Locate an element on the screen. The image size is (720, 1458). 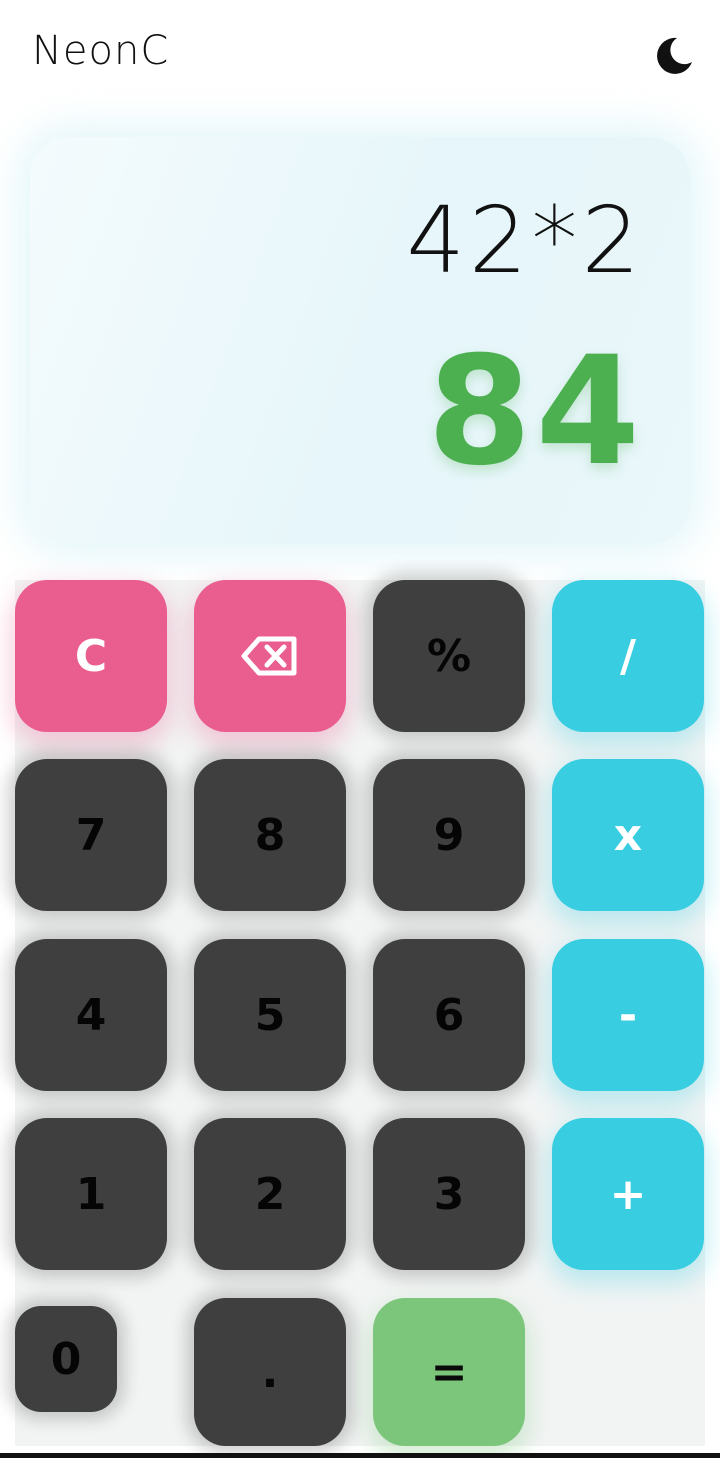
decimal-point-button: . is located at coordinates (270, 1372).